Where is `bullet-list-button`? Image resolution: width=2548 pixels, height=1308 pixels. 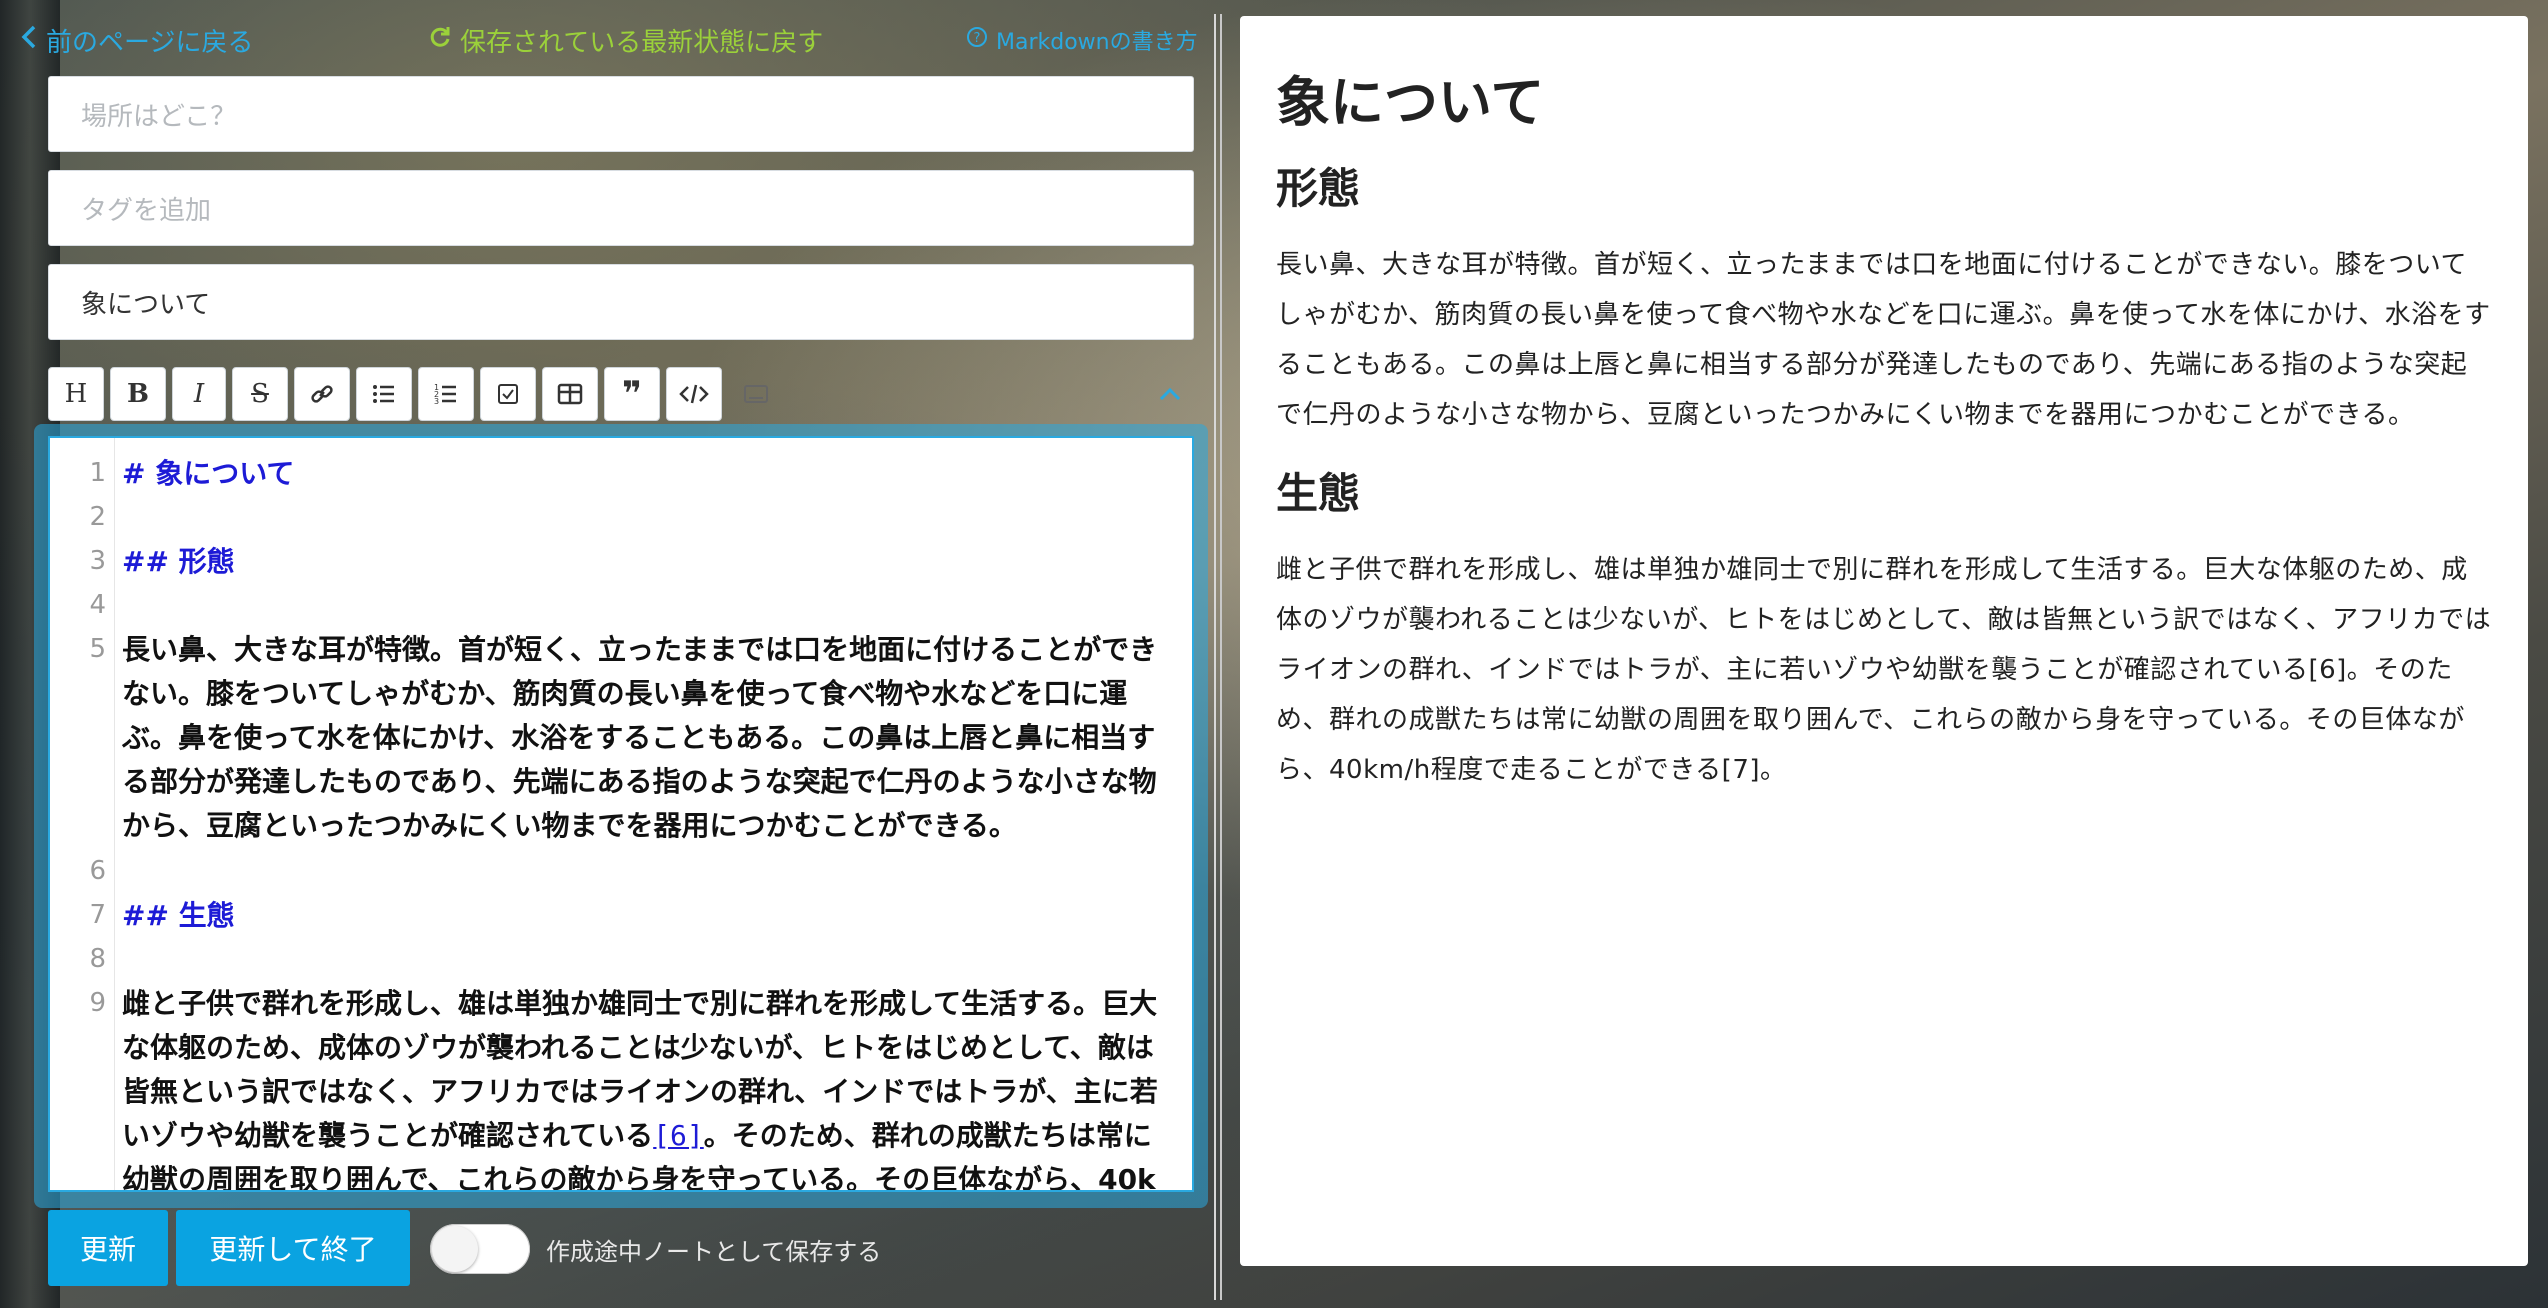 bullet-list-button is located at coordinates (384, 394).